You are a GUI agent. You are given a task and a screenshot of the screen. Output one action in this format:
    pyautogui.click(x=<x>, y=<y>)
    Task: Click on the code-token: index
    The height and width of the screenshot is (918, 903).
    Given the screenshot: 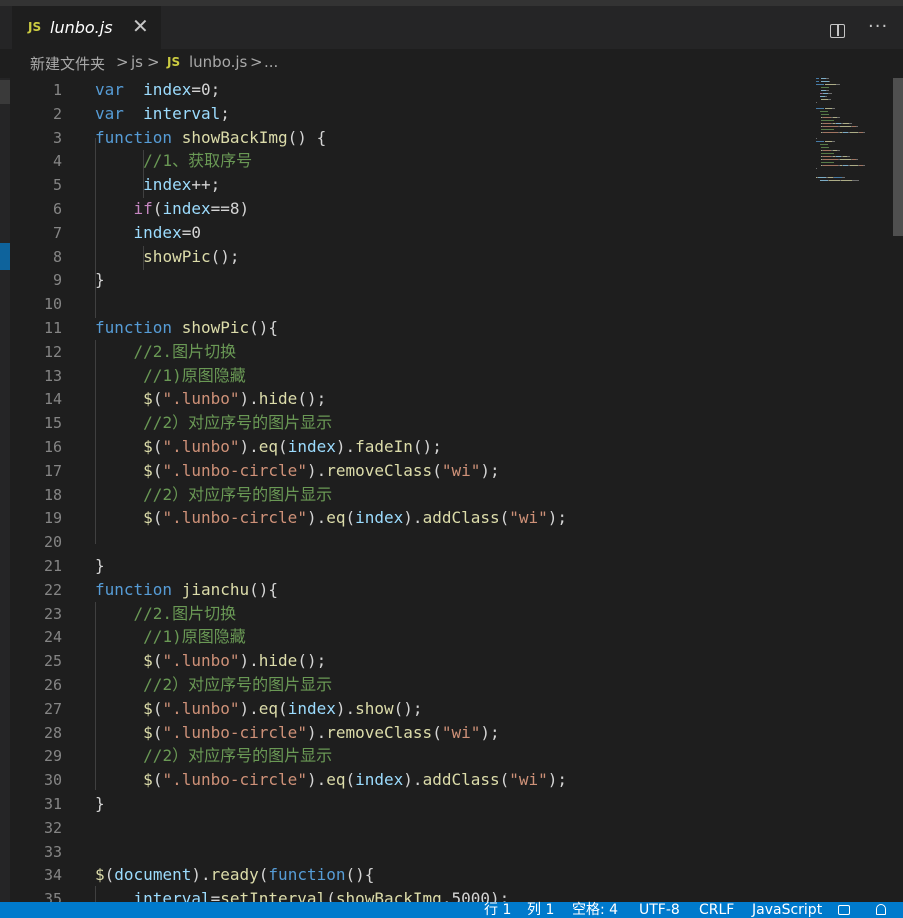 What is the action you would take?
    pyautogui.click(x=167, y=185)
    